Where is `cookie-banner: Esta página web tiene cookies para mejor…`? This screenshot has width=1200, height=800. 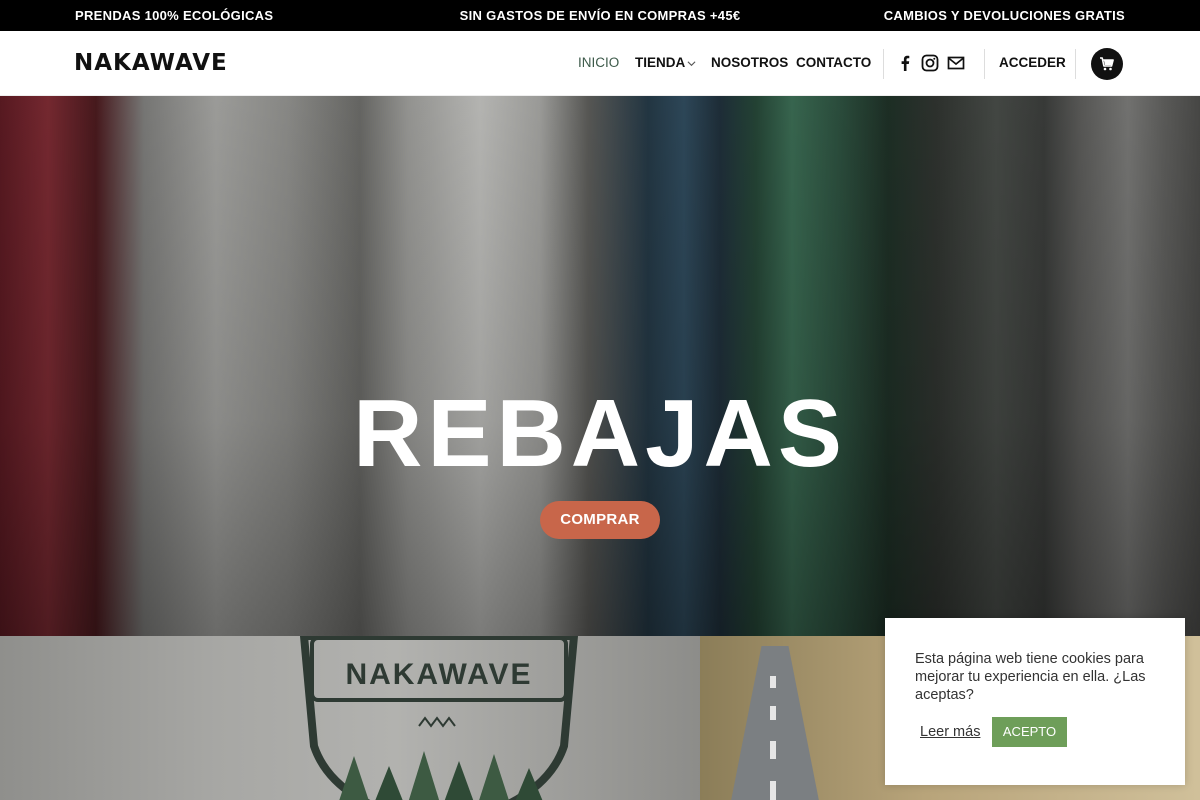 cookie-banner: Esta página web tiene cookies para mejor… is located at coordinates (1035, 701).